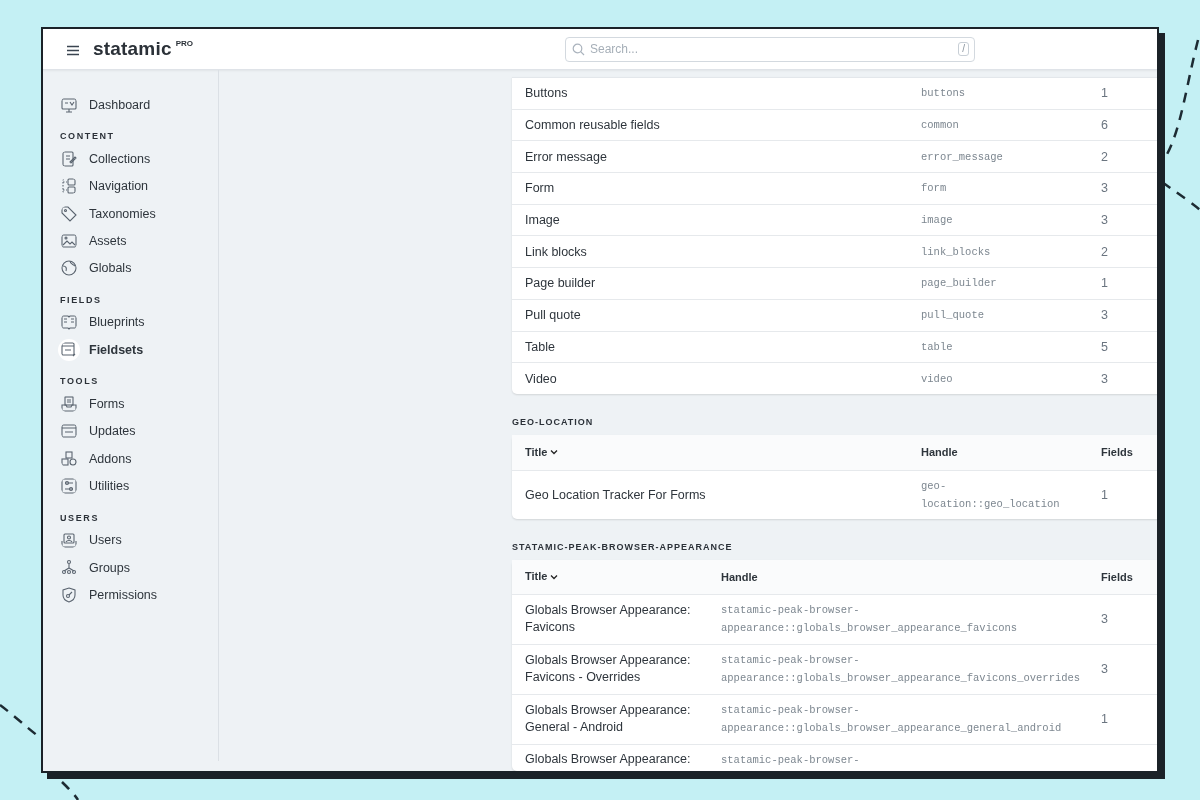 This screenshot has width=1200, height=800. What do you see at coordinates (959, 284) in the screenshot?
I see `handle-cell-text: page_builder` at bounding box center [959, 284].